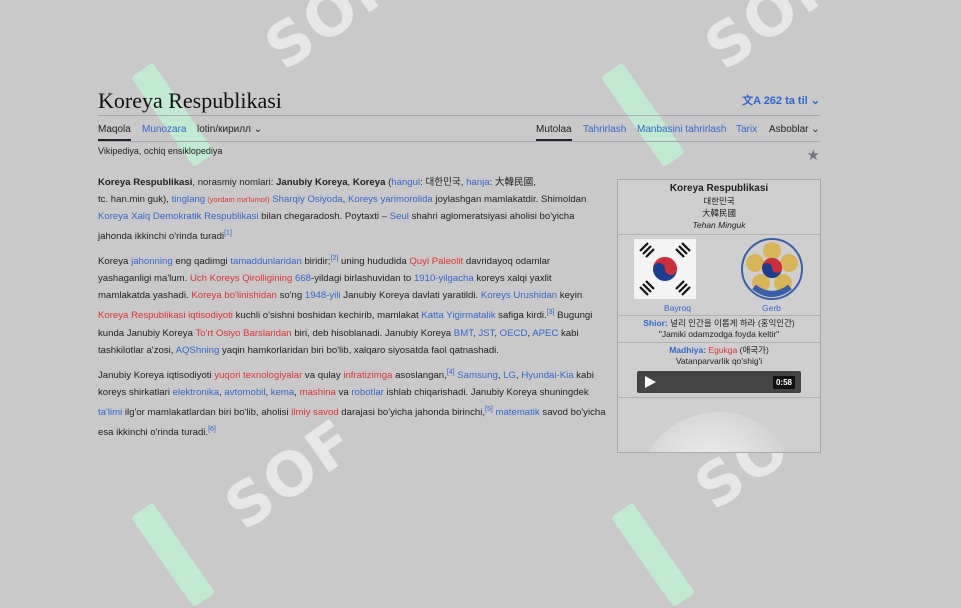 This screenshot has height=608, width=961. Describe the element at coordinates (547, 375) in the screenshot. I see `link: Hyundai-Kia` at that location.